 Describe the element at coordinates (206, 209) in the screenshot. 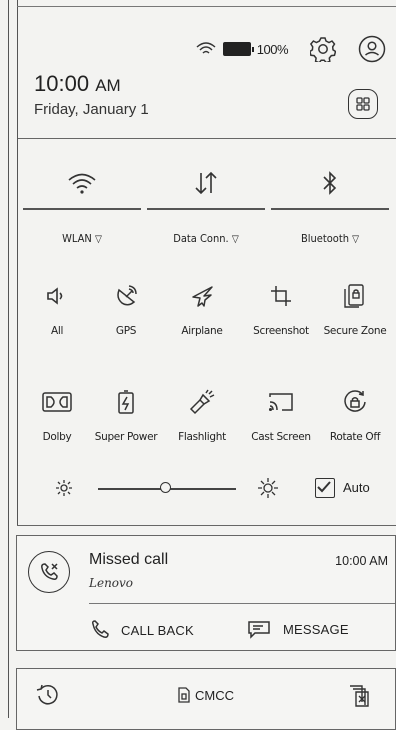

I see `data-toggle-line` at that location.